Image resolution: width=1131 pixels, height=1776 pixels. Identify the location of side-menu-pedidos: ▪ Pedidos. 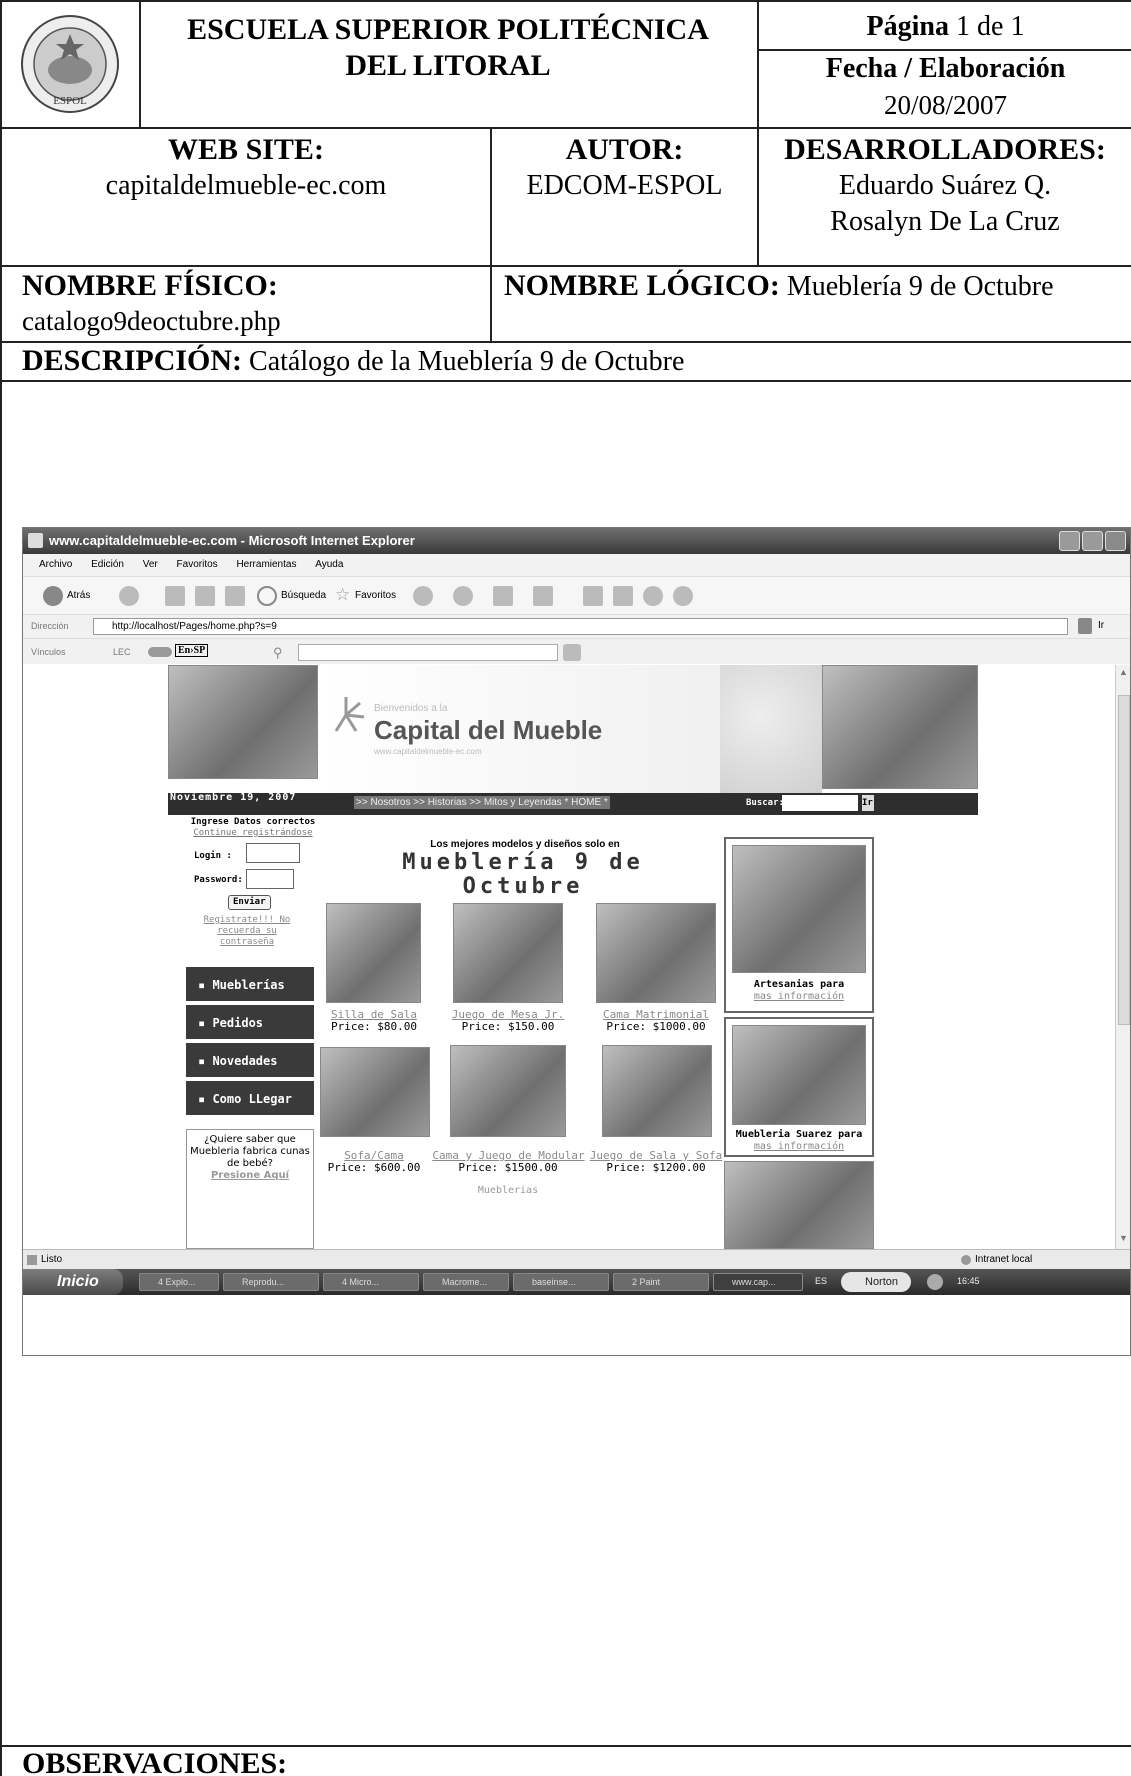
(250, 1023).